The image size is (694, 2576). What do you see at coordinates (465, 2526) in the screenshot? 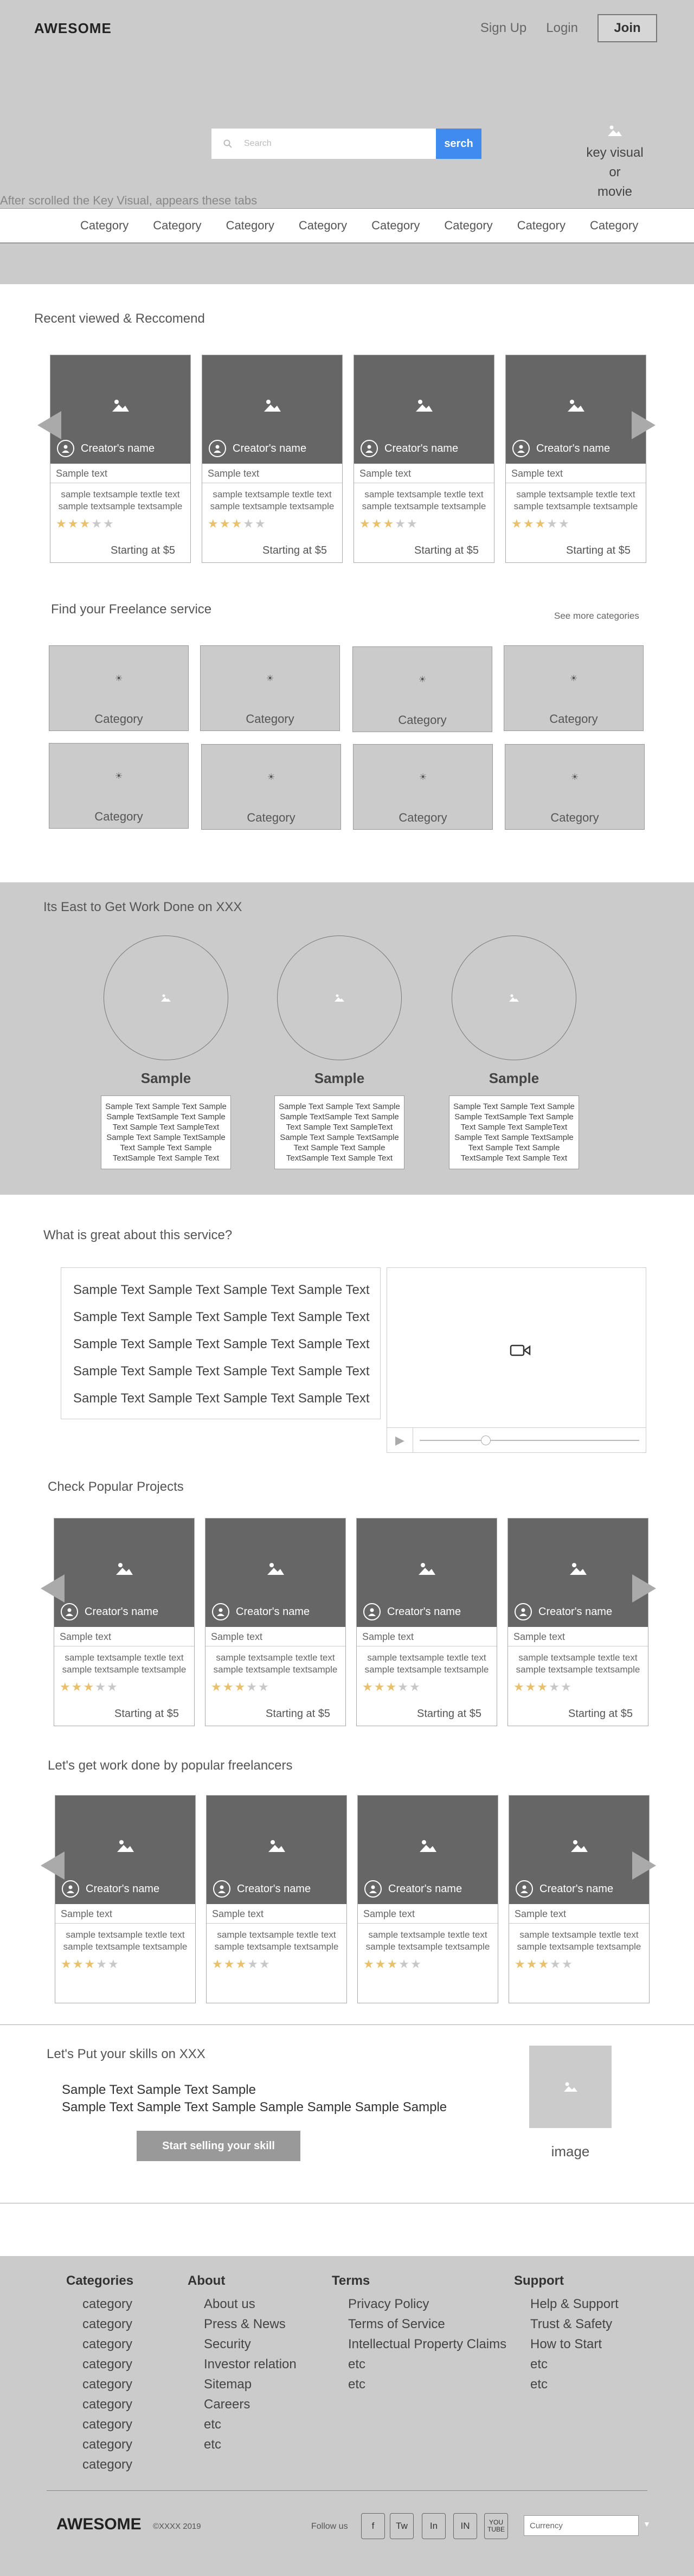
I see `linkedin-icon: IN` at bounding box center [465, 2526].